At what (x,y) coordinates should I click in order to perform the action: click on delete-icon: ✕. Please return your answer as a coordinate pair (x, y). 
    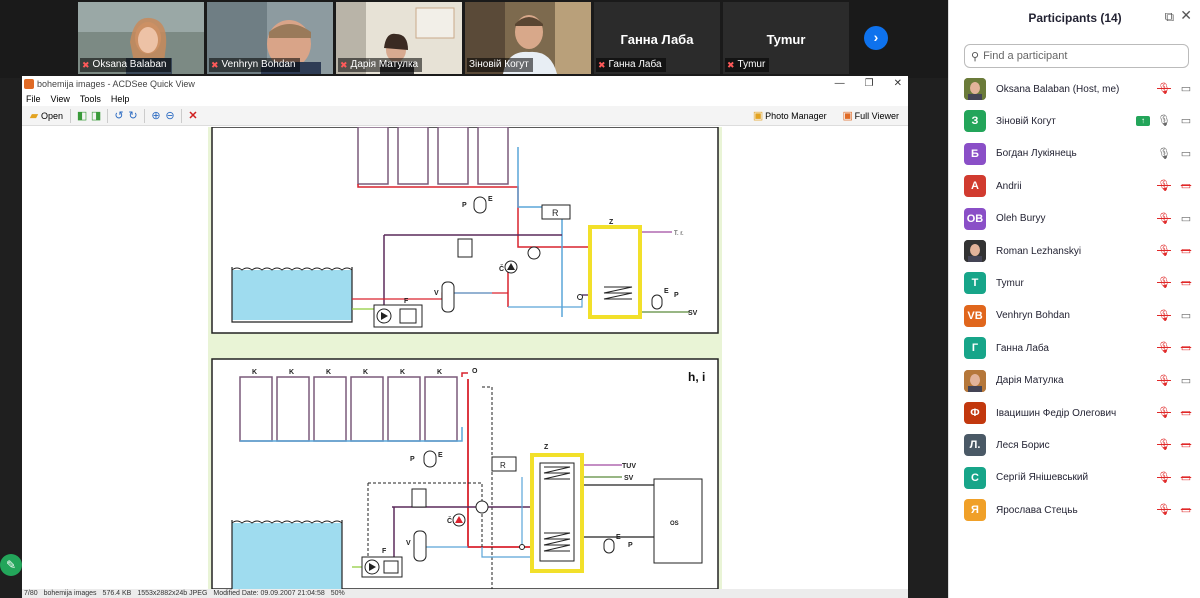
    Looking at the image, I should click on (193, 116).